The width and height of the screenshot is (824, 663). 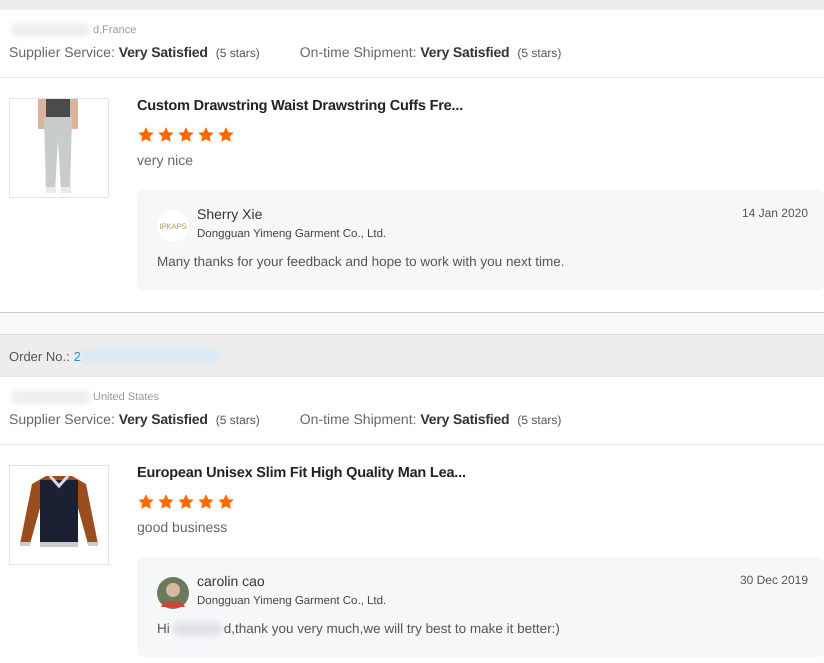 I want to click on reply-message: Many thanks for your feedback and hope to work with you next time., so click(x=360, y=261).